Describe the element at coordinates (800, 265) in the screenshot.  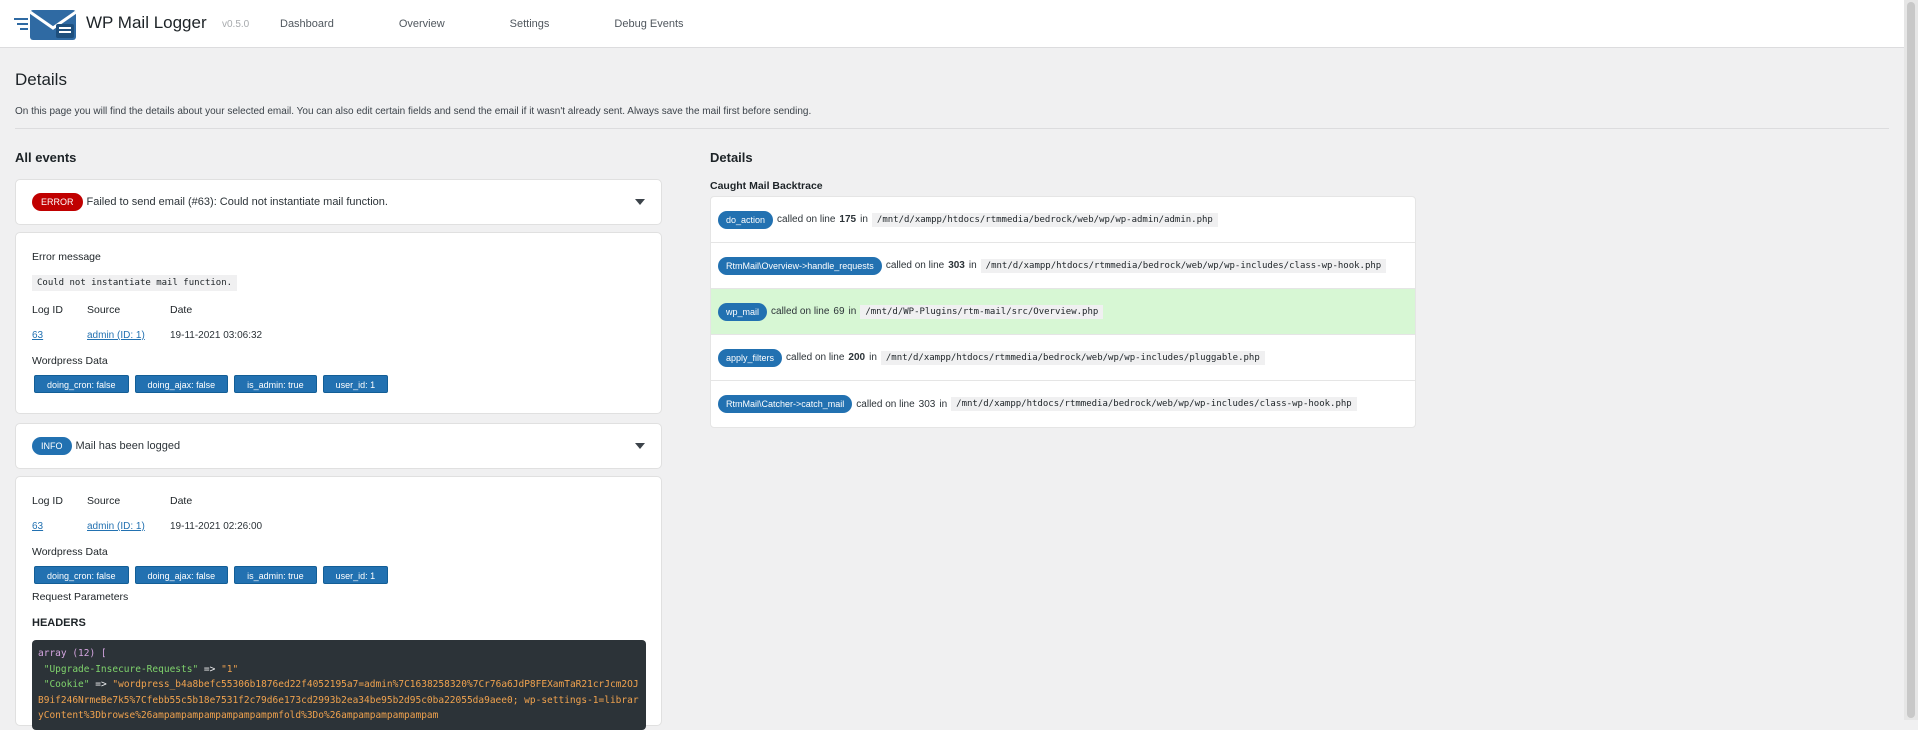
I see `function-pill: RtmMail\Overview->handle_requests` at that location.